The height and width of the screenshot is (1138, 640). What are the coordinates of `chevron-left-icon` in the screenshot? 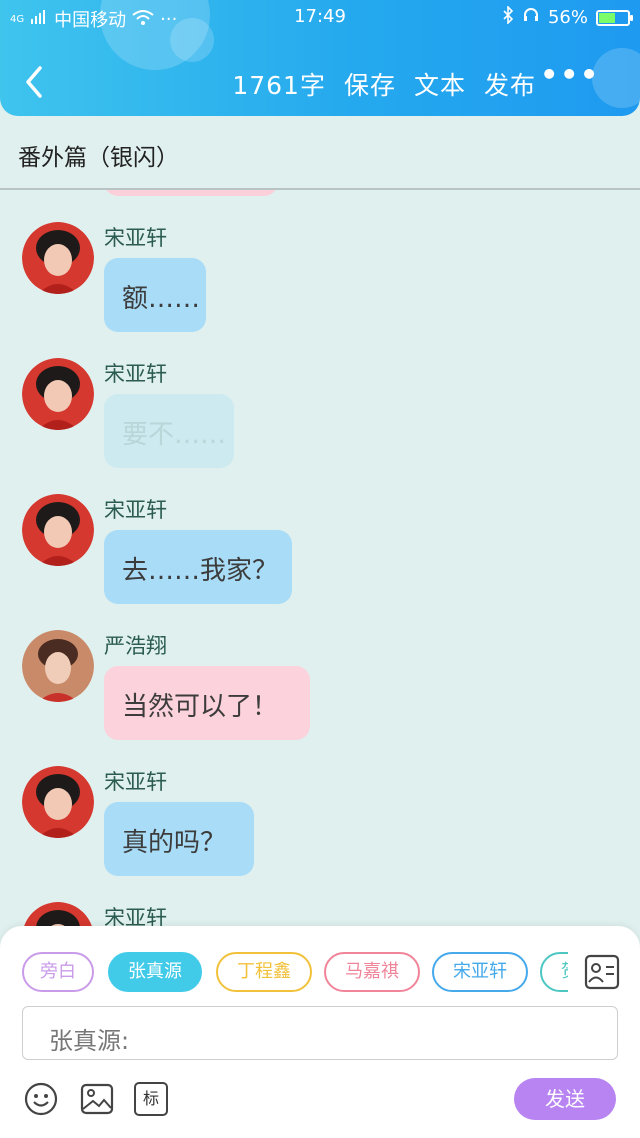 It's located at (34, 82).